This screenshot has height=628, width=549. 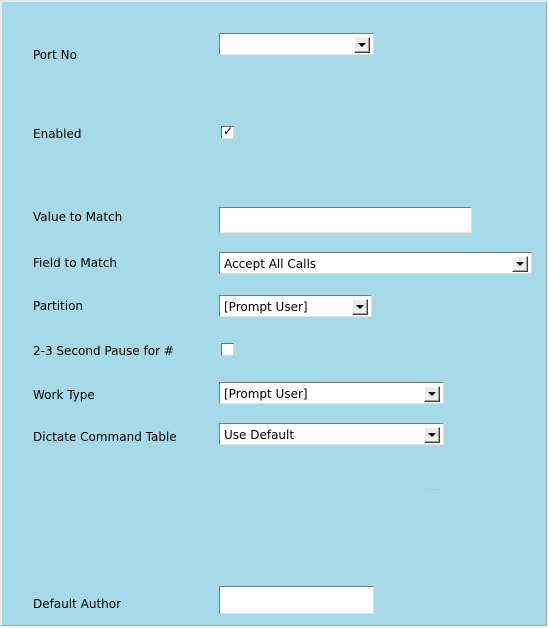 I want to click on partition-label: Partition, so click(x=58, y=306).